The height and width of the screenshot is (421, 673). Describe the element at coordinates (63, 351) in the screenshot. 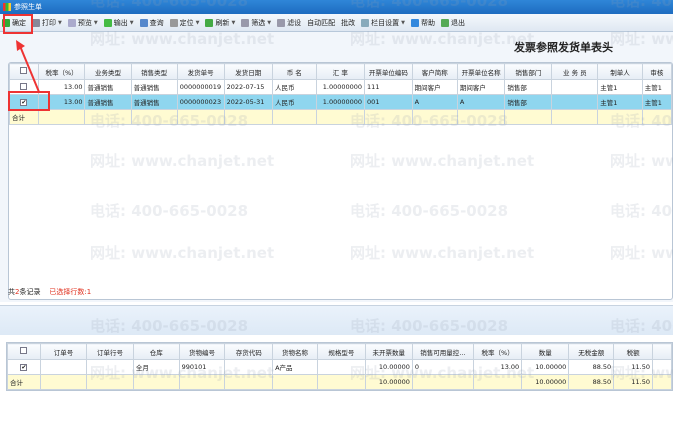

I see `column-header: 订单号` at that location.